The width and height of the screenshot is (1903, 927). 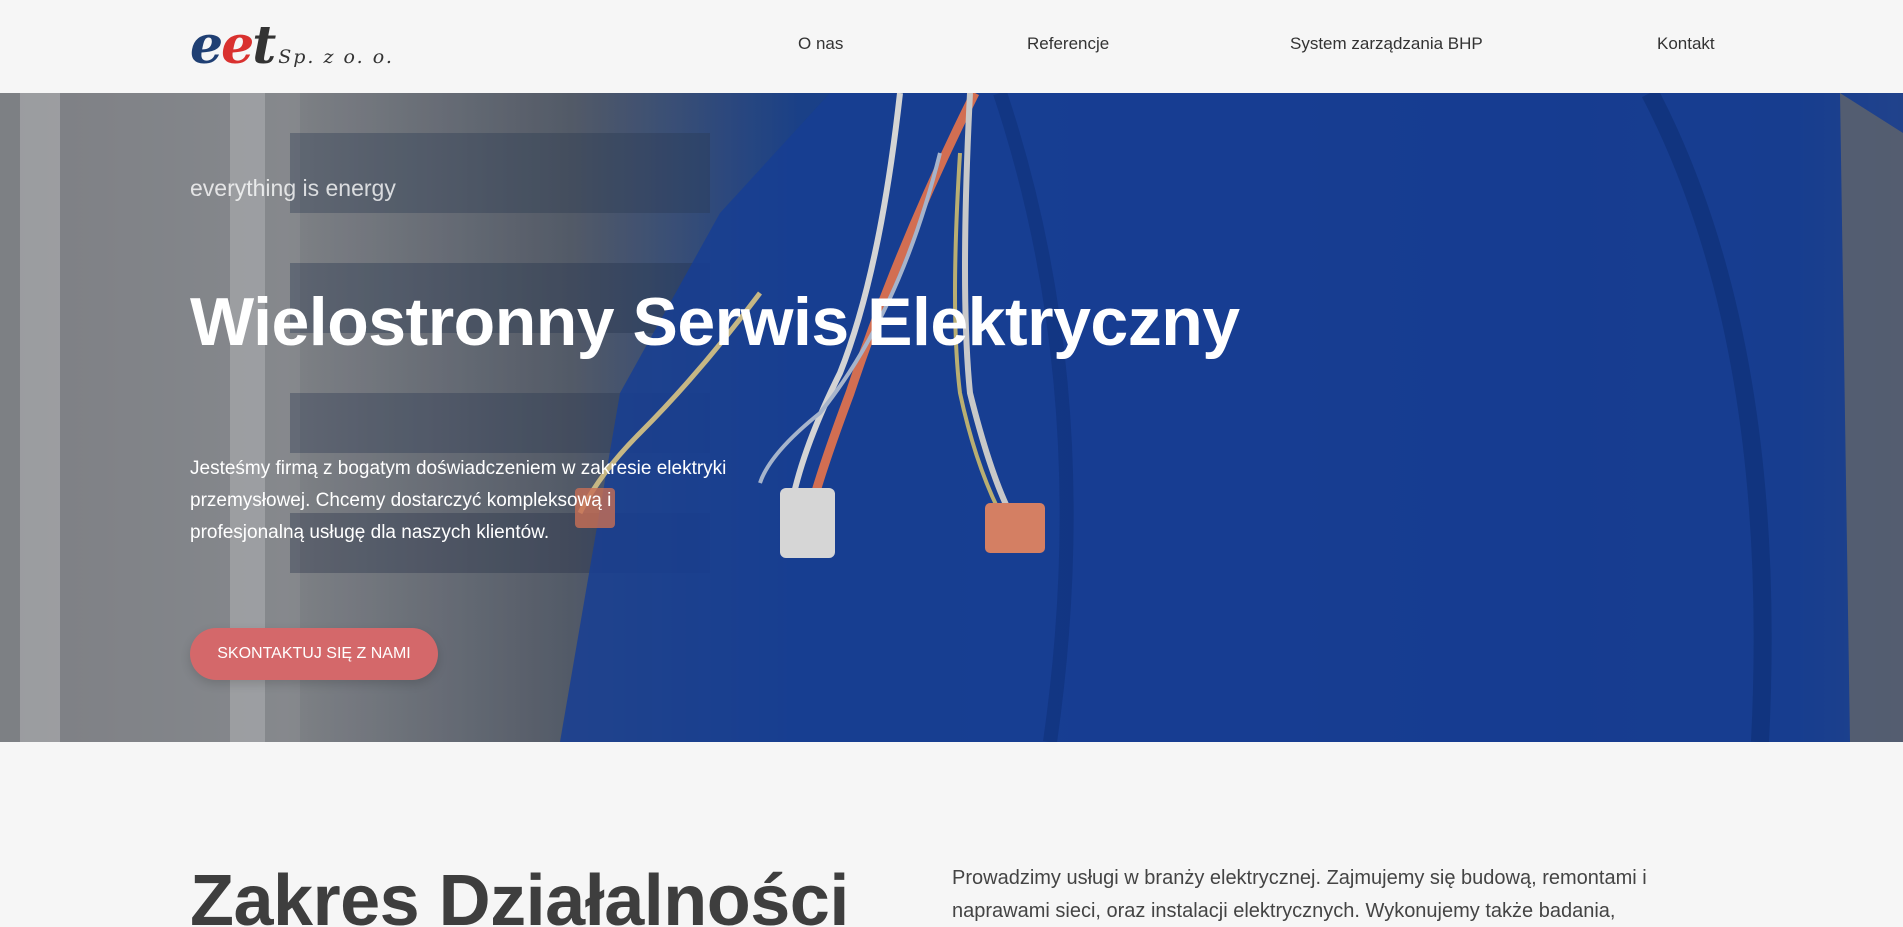 I want to click on company-logo: eet Sp. z o. o., so click(x=305, y=46).